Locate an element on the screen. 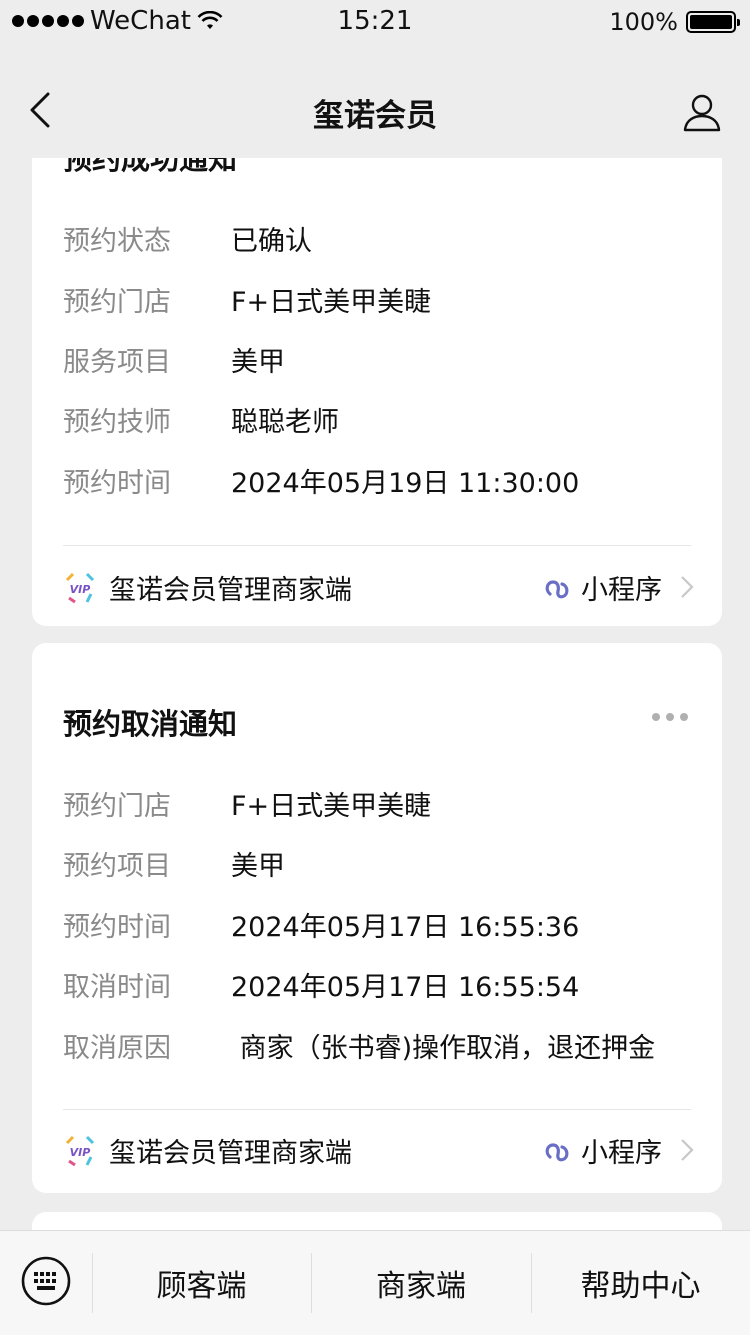 The width and height of the screenshot is (750, 1335). row-value: 聪聪老师 is located at coordinates (285, 422).